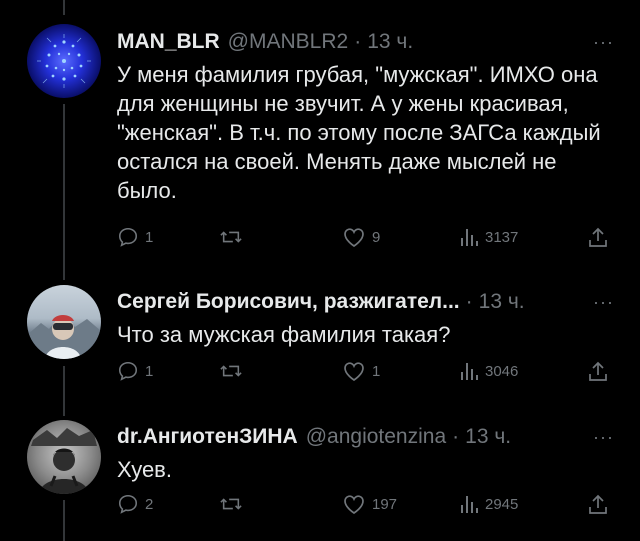 This screenshot has width=640, height=541. I want to click on sphere-icon, so click(64, 61).